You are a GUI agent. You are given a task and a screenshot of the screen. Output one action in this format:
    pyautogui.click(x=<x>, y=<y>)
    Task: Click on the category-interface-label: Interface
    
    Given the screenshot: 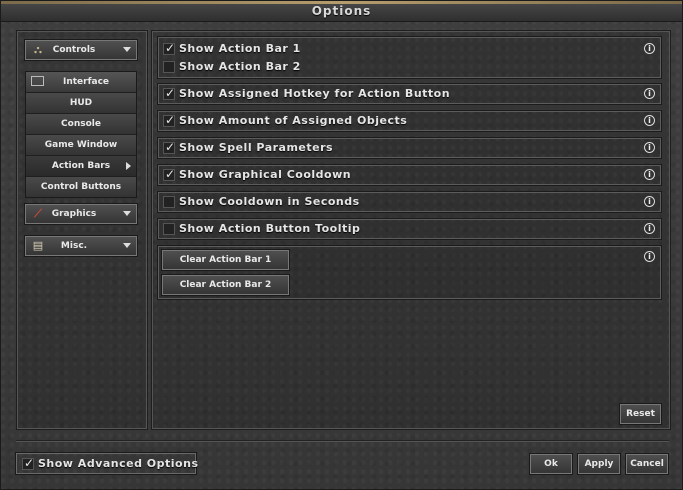 What is the action you would take?
    pyautogui.click(x=86, y=82)
    